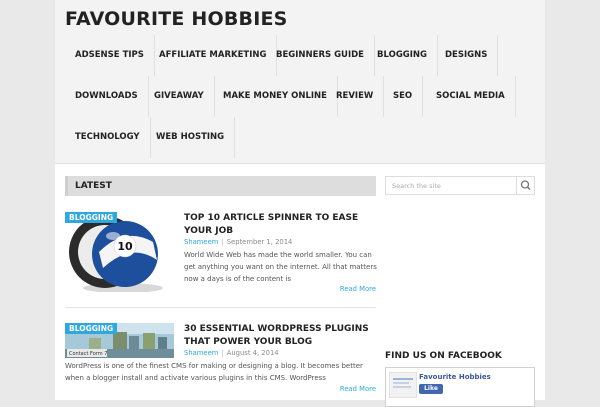 This screenshot has width=600, height=407. I want to click on billiard-ball-image: 10, so click(119, 252).